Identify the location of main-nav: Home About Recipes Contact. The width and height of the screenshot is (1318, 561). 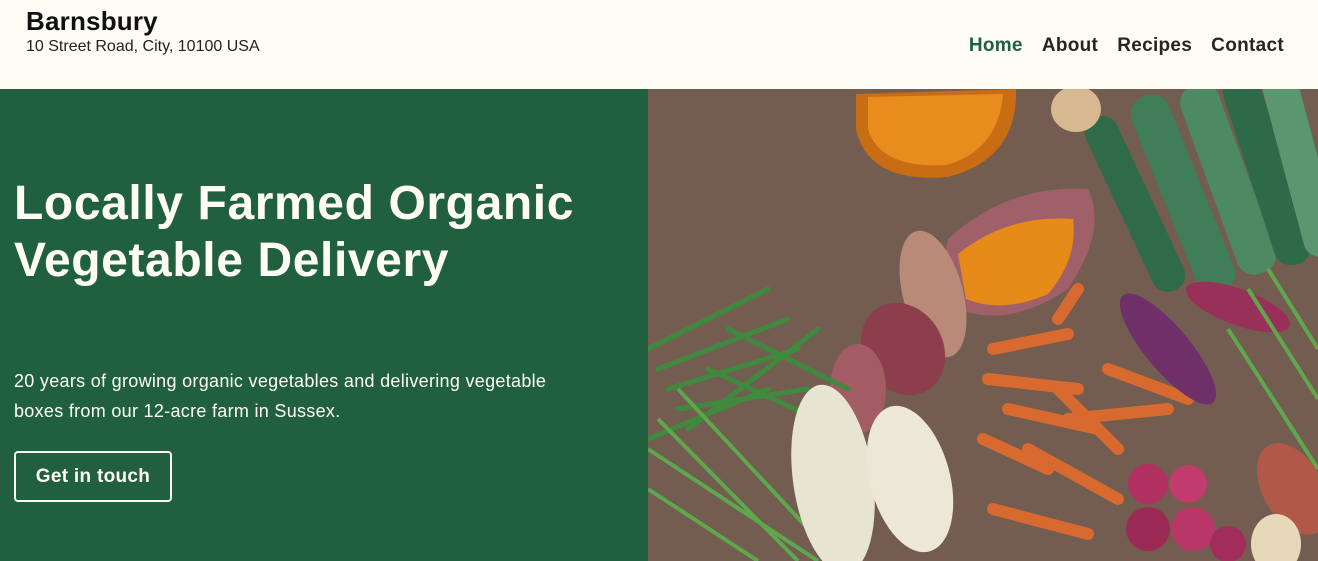
(1117, 46).